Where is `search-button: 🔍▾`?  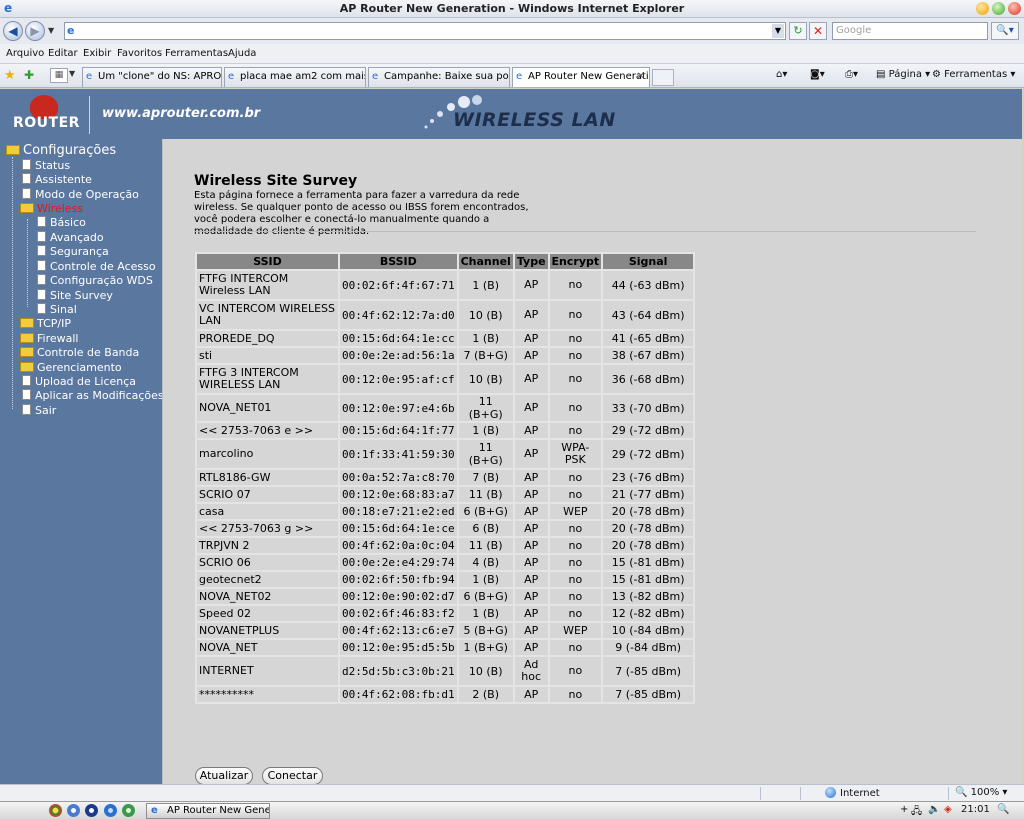 search-button: 🔍▾ is located at coordinates (1005, 31).